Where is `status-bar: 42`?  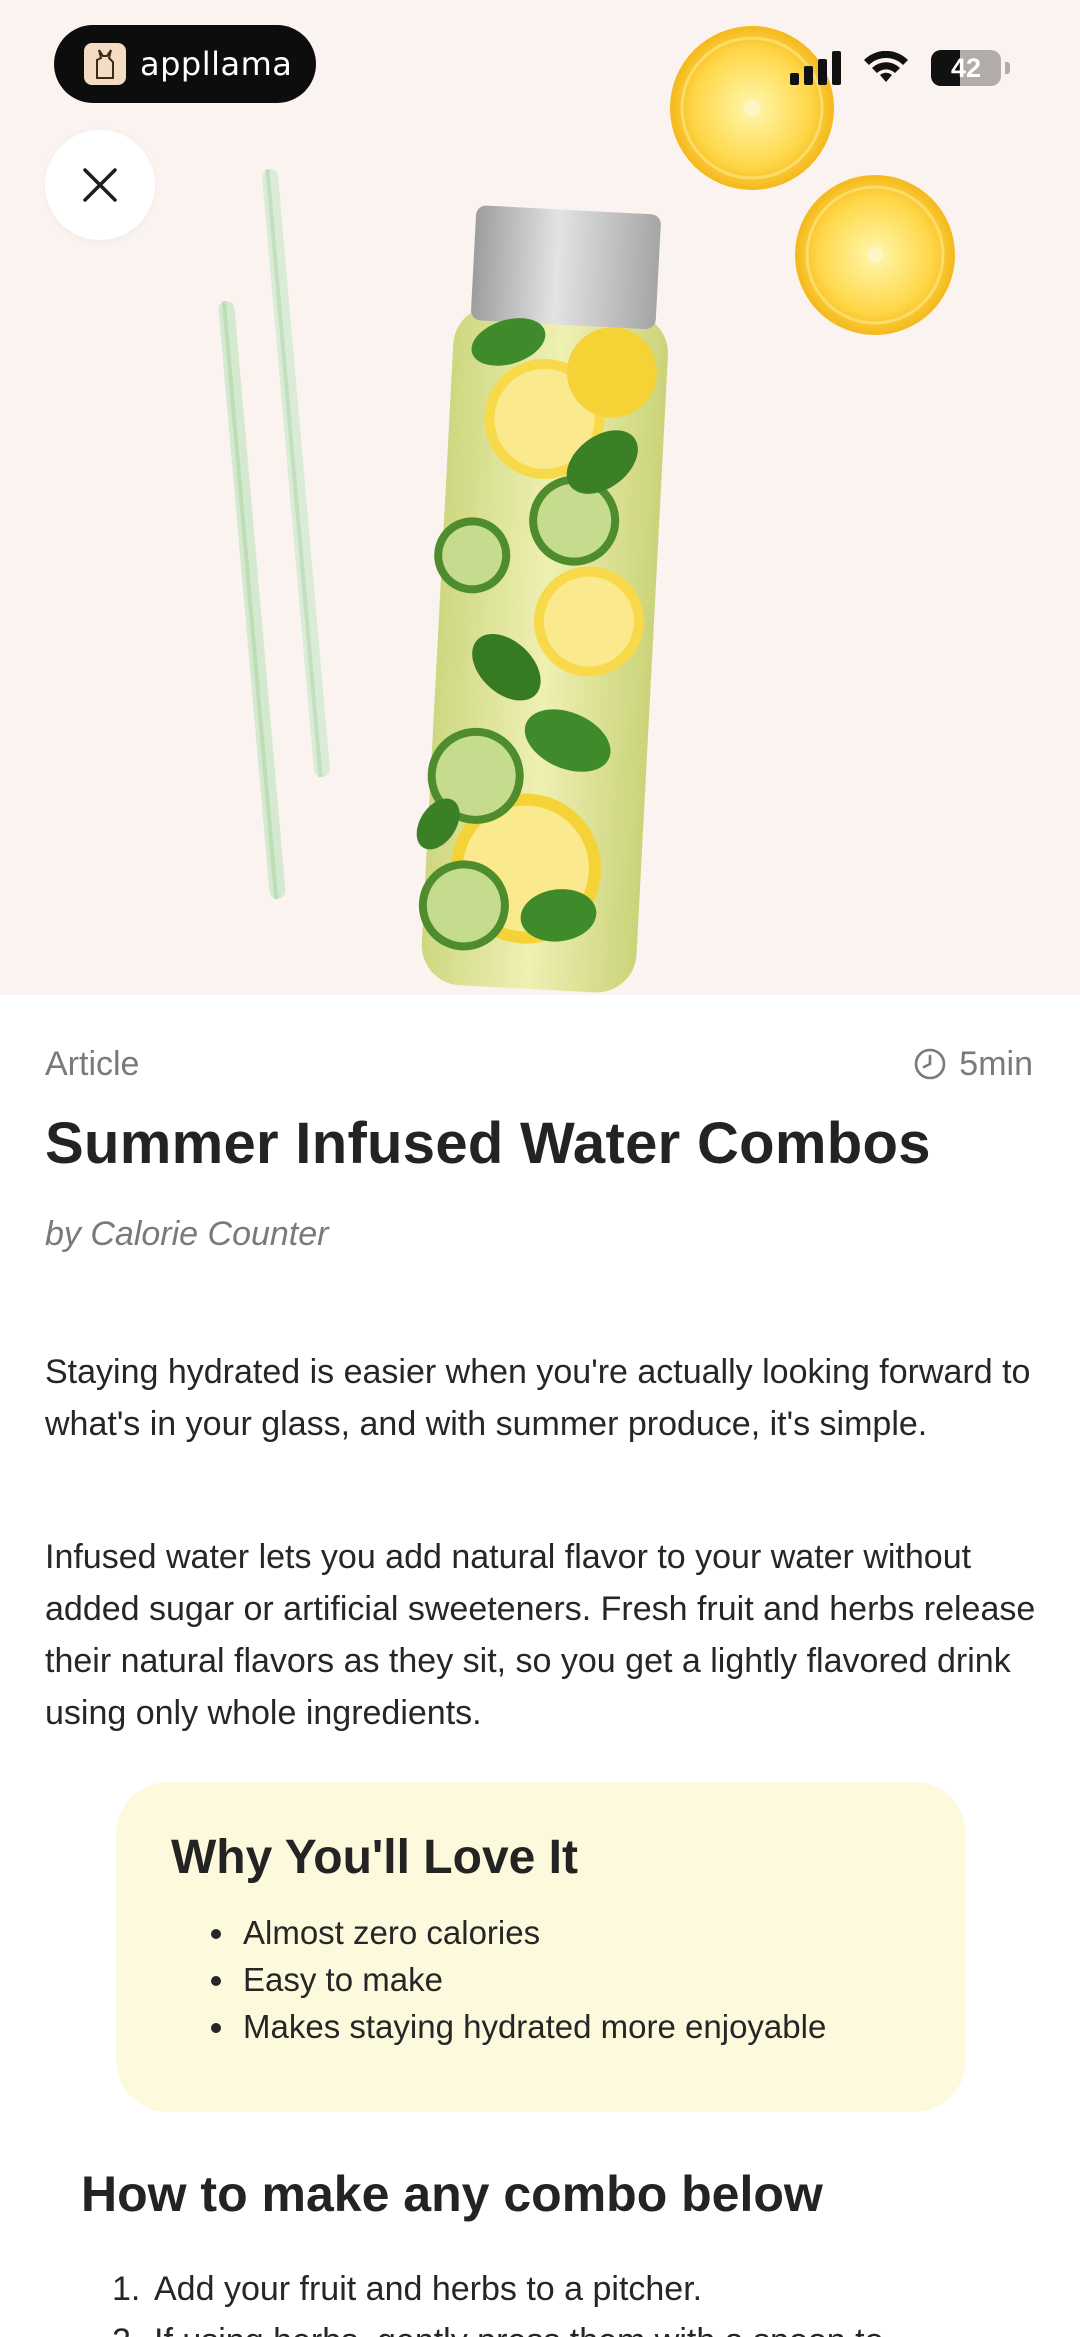 status-bar: 42 is located at coordinates (900, 68).